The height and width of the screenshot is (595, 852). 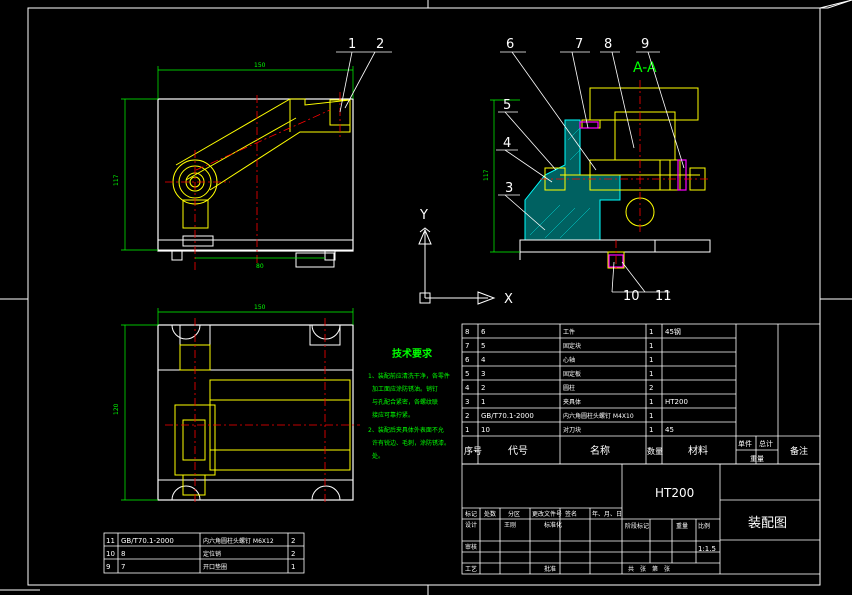 I want to click on balloon-3: 3, so click(x=509, y=188).